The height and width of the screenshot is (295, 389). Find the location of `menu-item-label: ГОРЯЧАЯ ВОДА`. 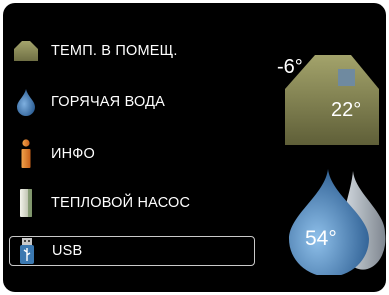

menu-item-label: ГОРЯЧАЯ ВОДА is located at coordinates (108, 102).